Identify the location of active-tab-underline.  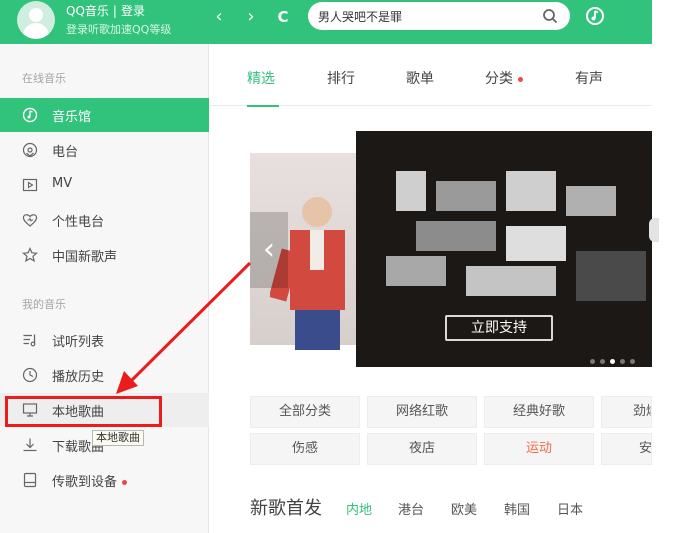
(263, 106).